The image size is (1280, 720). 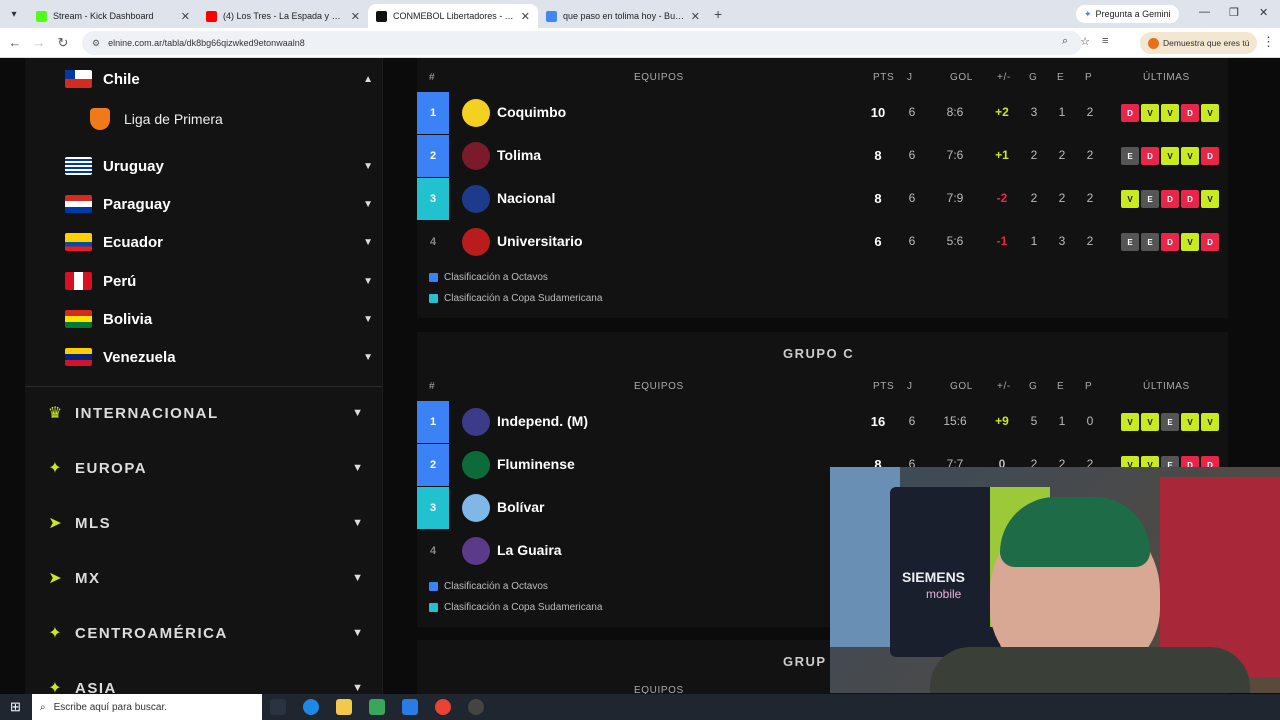 What do you see at coordinates (540, 241) in the screenshot?
I see `team-name: Universitario` at bounding box center [540, 241].